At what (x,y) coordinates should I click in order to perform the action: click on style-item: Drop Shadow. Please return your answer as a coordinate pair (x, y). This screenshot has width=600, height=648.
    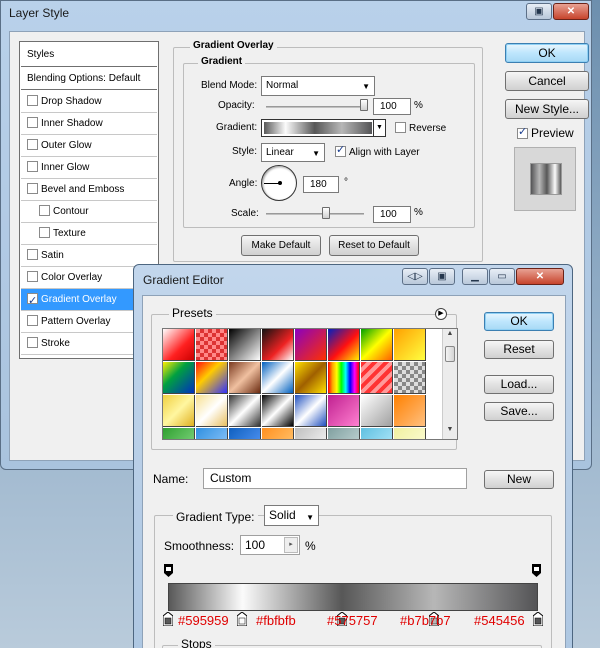
    Looking at the image, I should click on (89, 102).